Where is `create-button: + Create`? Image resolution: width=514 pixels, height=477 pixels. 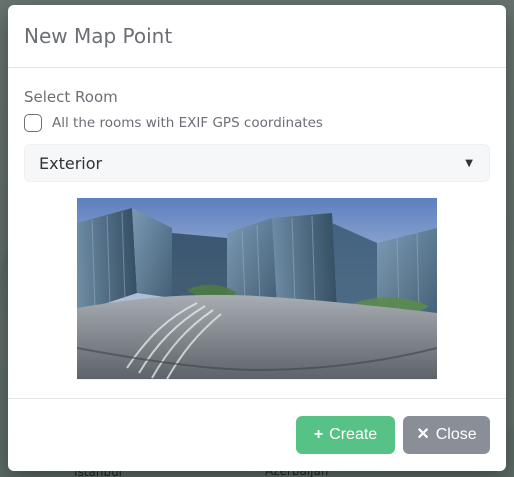 create-button: + Create is located at coordinates (345, 435).